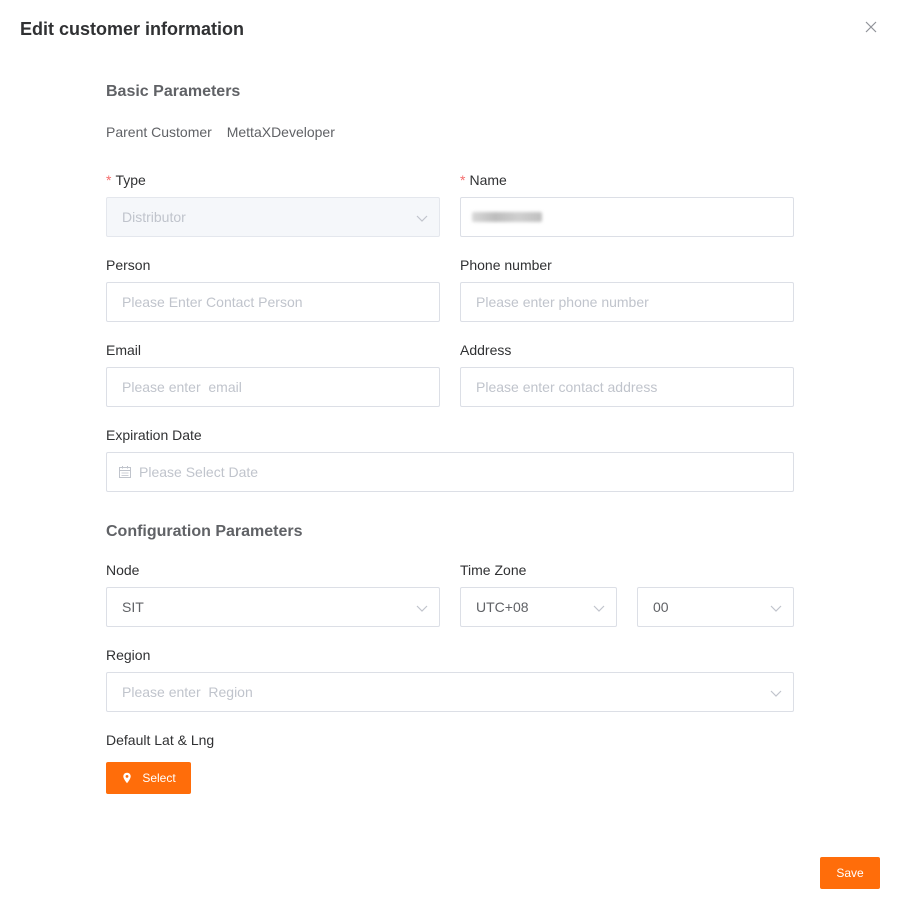 This screenshot has height=907, width=900. Describe the element at coordinates (132, 29) in the screenshot. I see `dialog-title: Edit customer information` at that location.